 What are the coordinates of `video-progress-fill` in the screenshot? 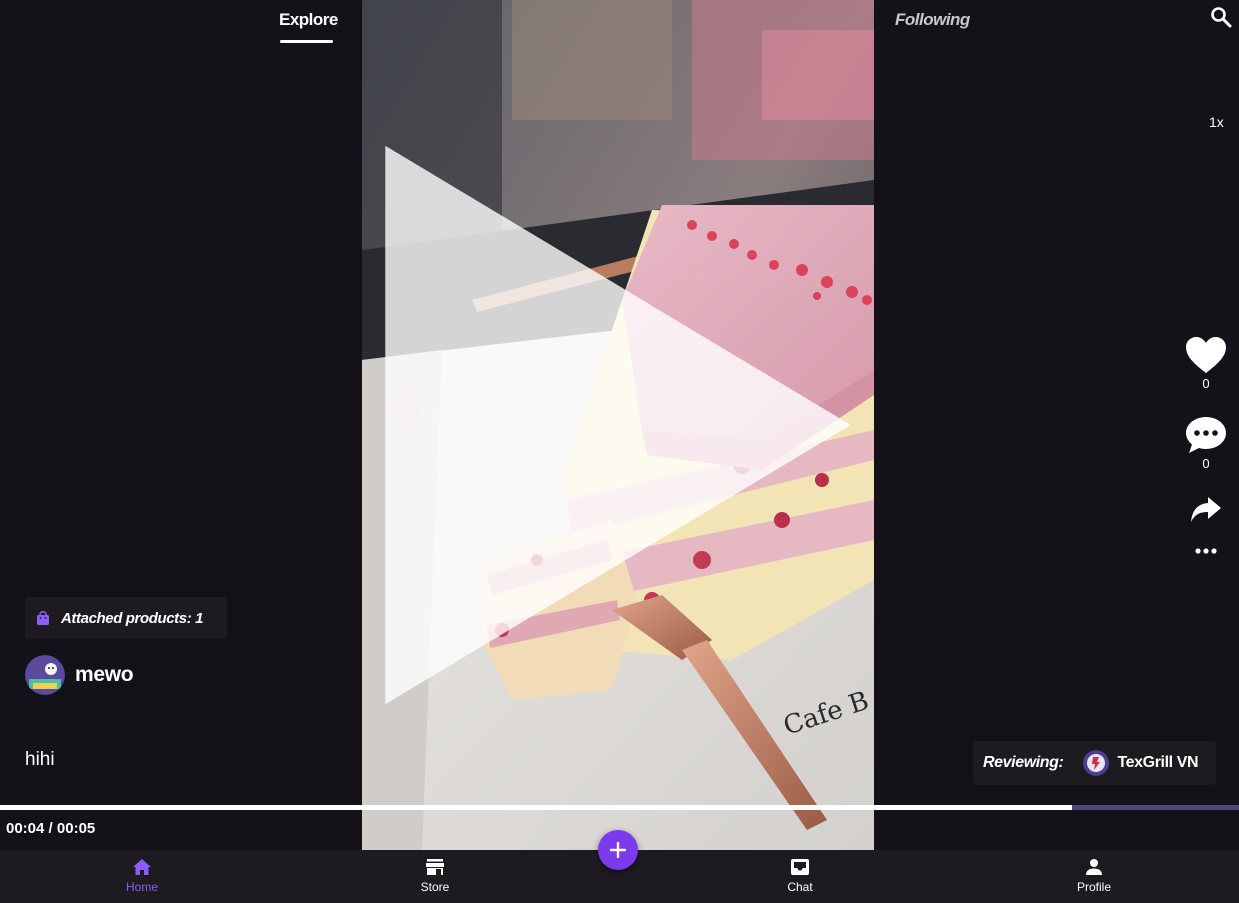 It's located at (536, 807).